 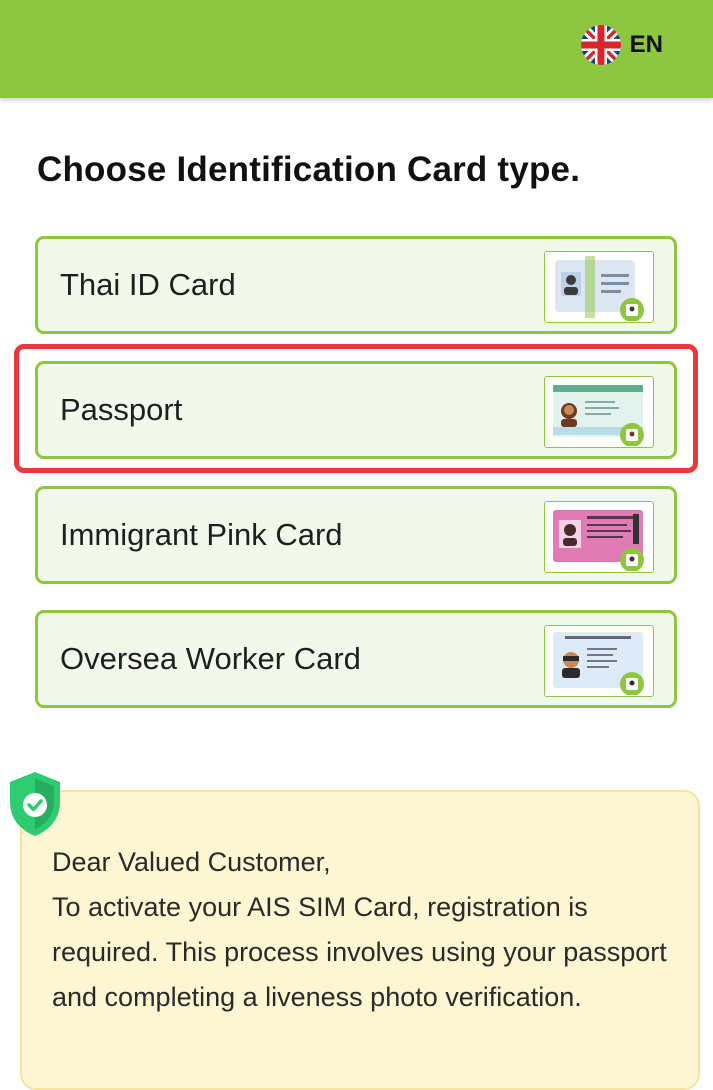 What do you see at coordinates (309, 169) in the screenshot?
I see `page-title: Choose Identification Card type.` at bounding box center [309, 169].